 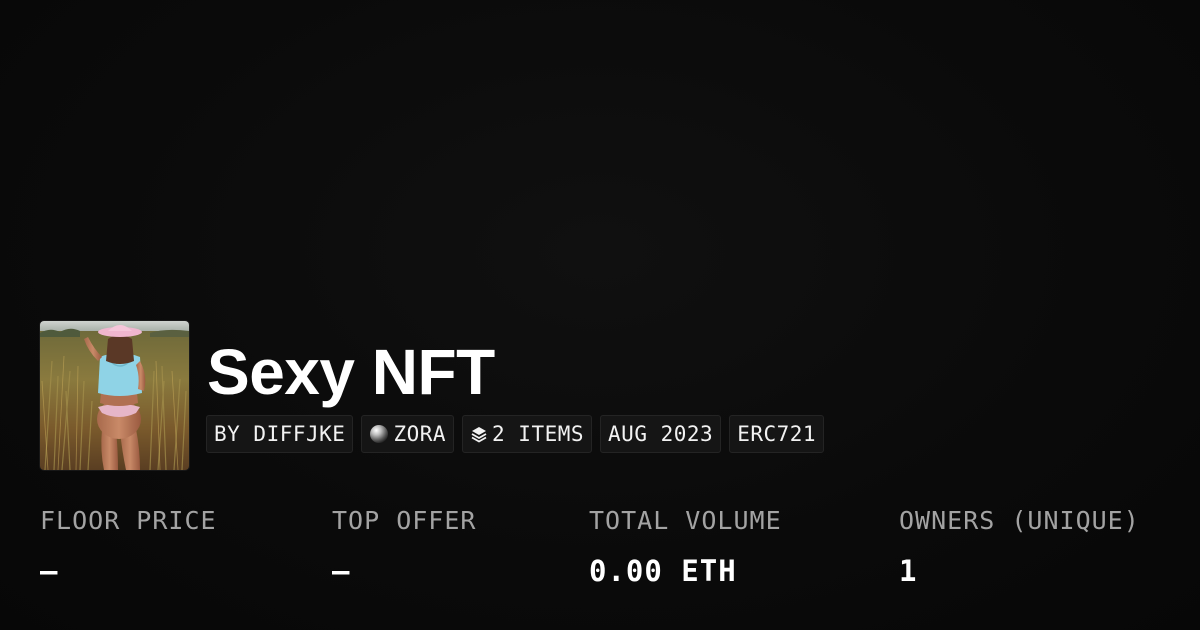 I want to click on total-volume-label: TOTAL VOLUME, so click(x=685, y=520).